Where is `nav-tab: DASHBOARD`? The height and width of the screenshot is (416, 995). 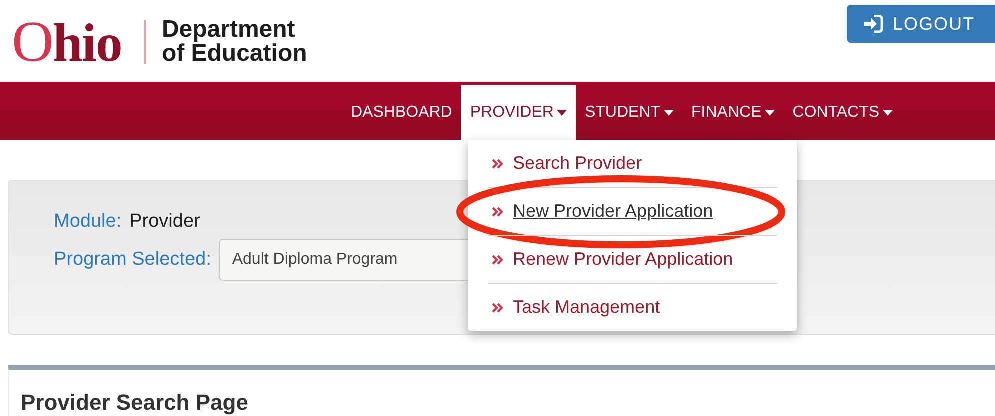 nav-tab: DASHBOARD is located at coordinates (402, 112).